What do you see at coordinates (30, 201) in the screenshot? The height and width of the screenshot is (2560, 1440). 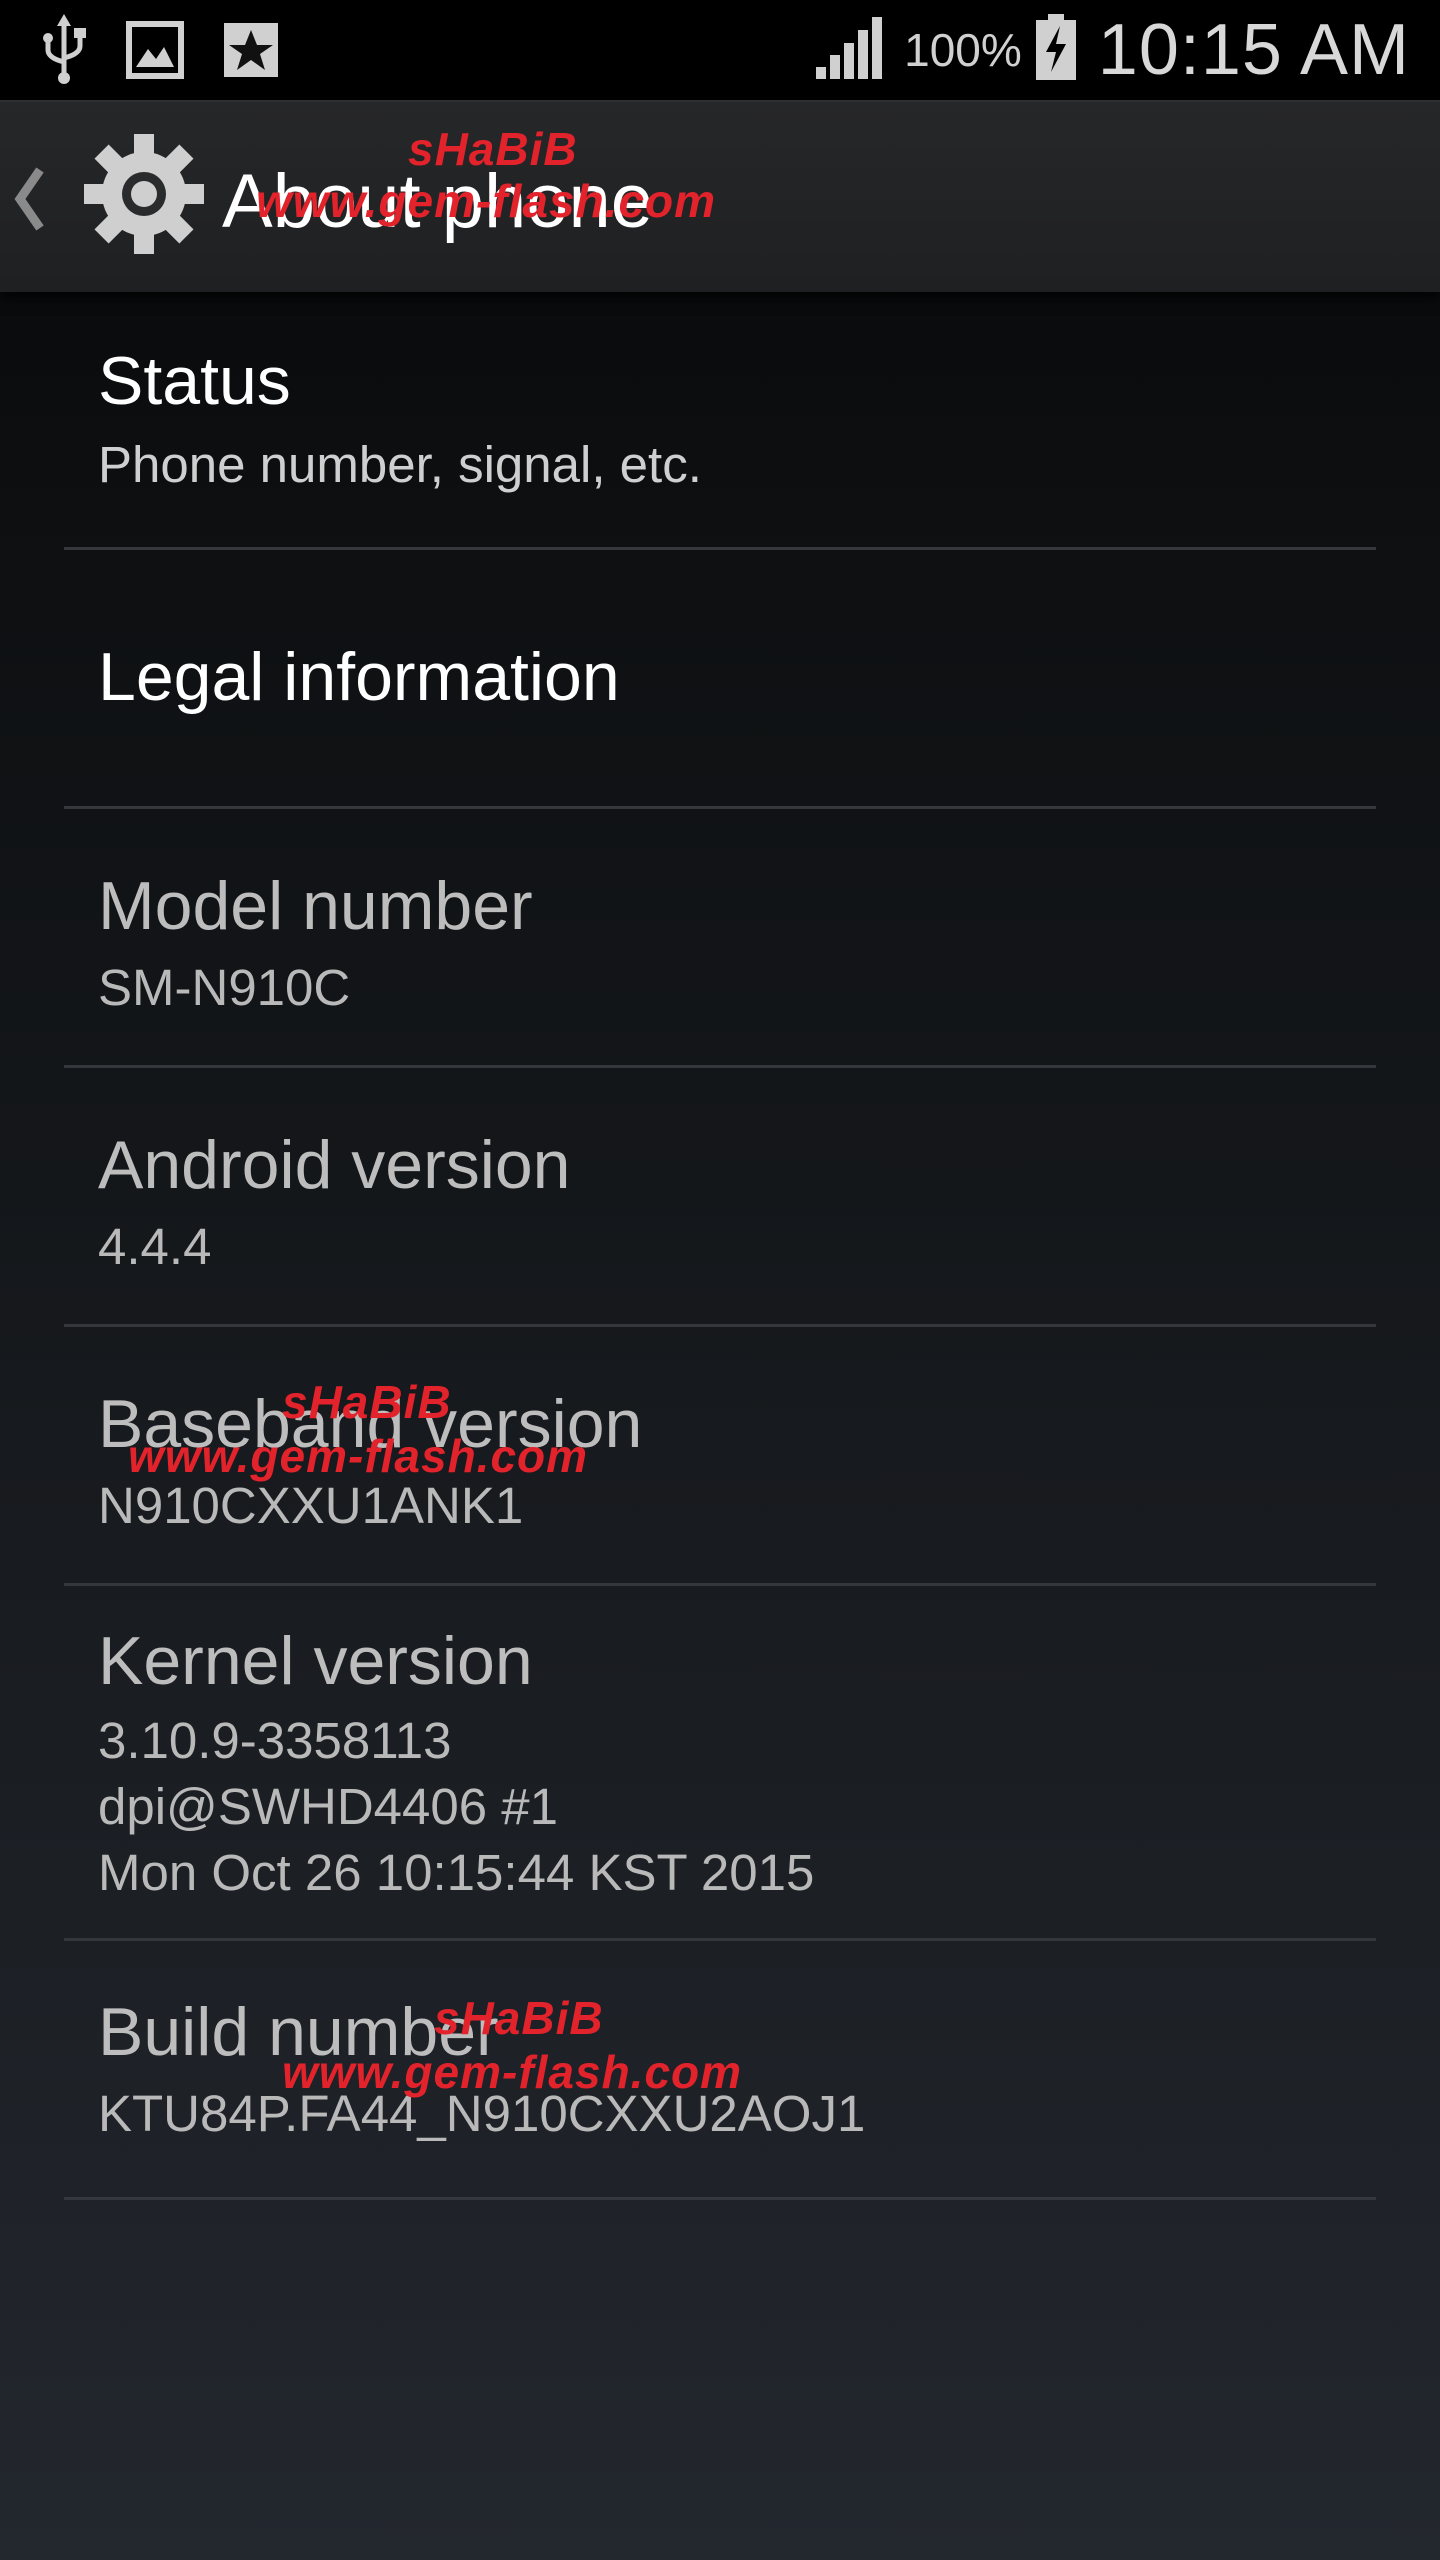 I see `chevron-left-icon` at bounding box center [30, 201].